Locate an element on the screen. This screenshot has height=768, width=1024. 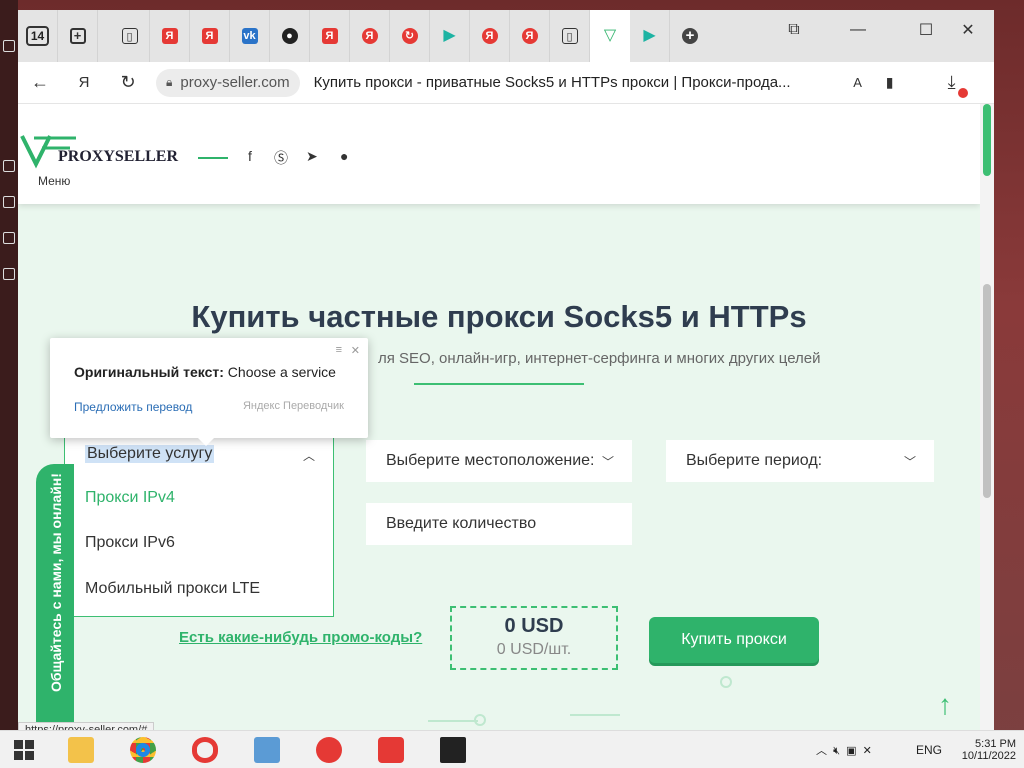
original-text-line: Оригинальный текст: Choose a service is located at coordinates (205, 372).